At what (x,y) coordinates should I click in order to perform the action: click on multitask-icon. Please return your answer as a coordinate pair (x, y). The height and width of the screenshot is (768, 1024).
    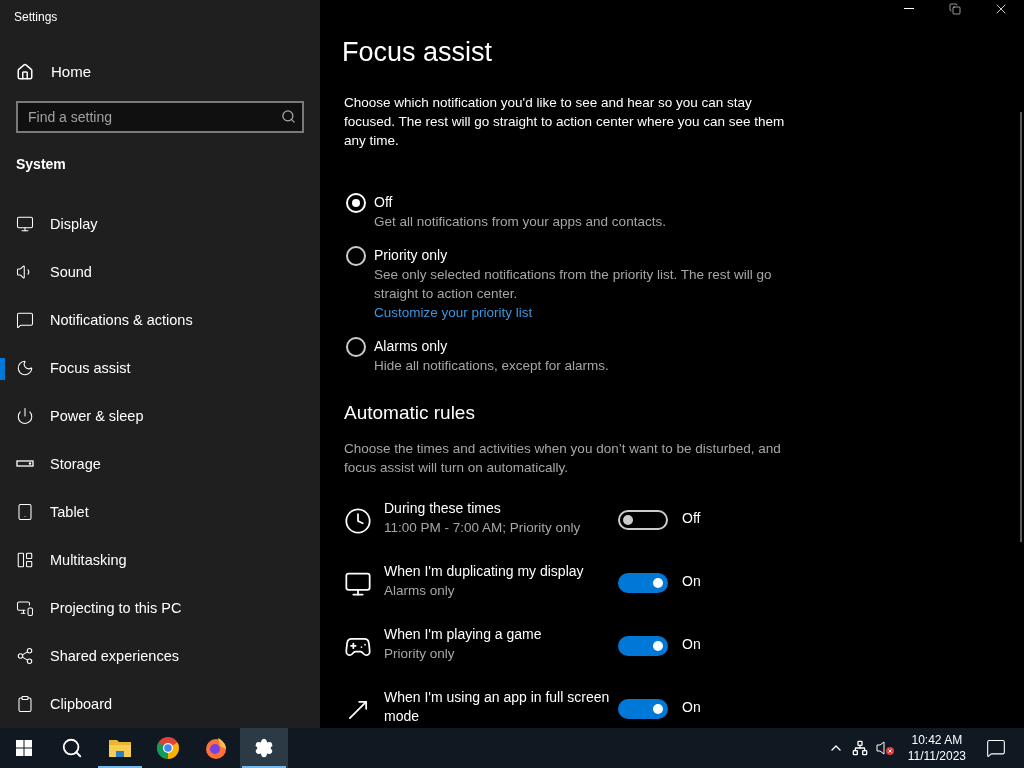
    Looking at the image, I should click on (25, 560).